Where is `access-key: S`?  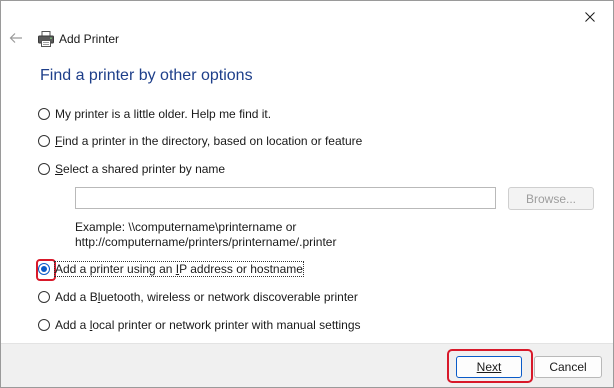
access-key: S is located at coordinates (59, 169).